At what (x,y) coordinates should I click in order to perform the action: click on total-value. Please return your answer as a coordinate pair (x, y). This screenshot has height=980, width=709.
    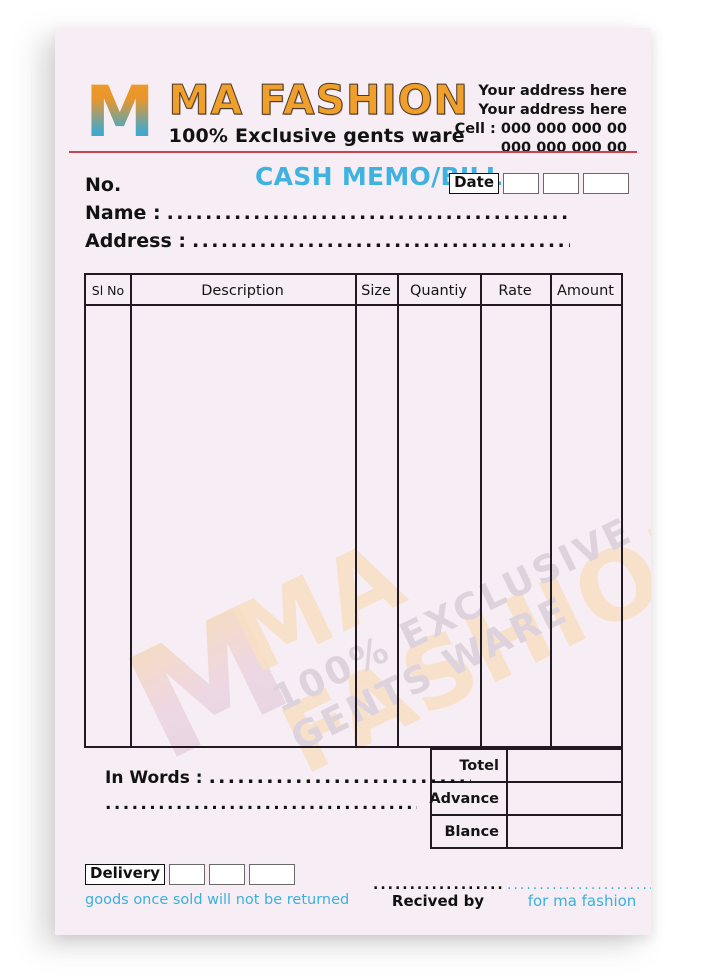
    Looking at the image, I should click on (564, 765).